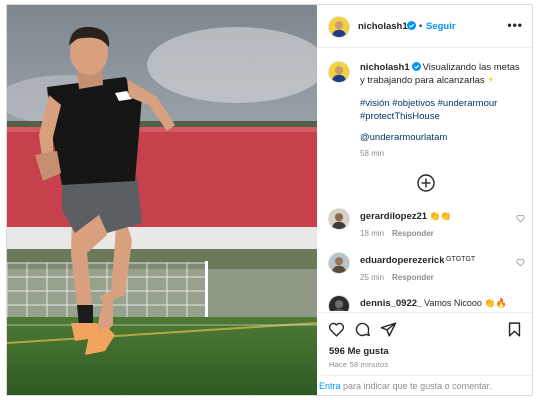 The height and width of the screenshot is (400, 541). I want to click on comment-text: GTGTGT, so click(461, 259).